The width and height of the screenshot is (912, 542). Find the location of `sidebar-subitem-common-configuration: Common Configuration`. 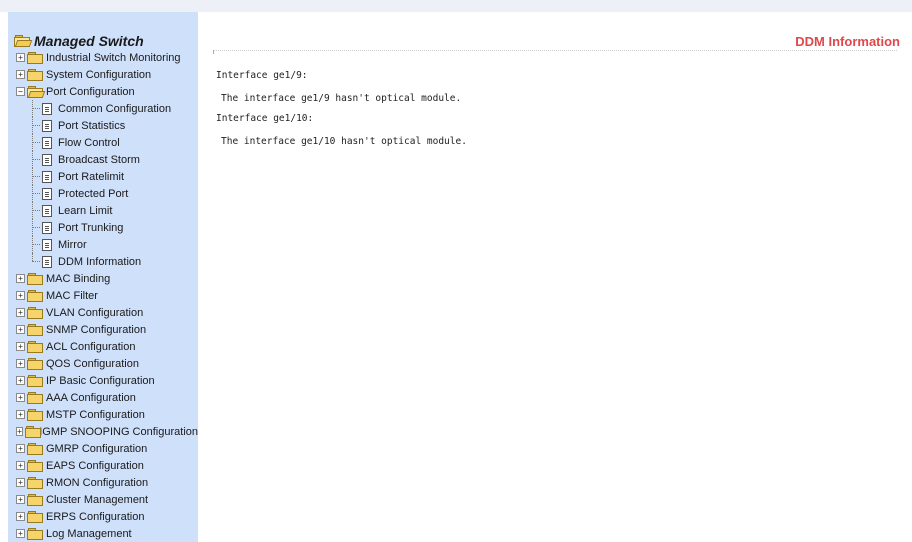

sidebar-subitem-common-configuration: Common Configuration is located at coordinates (112, 108).